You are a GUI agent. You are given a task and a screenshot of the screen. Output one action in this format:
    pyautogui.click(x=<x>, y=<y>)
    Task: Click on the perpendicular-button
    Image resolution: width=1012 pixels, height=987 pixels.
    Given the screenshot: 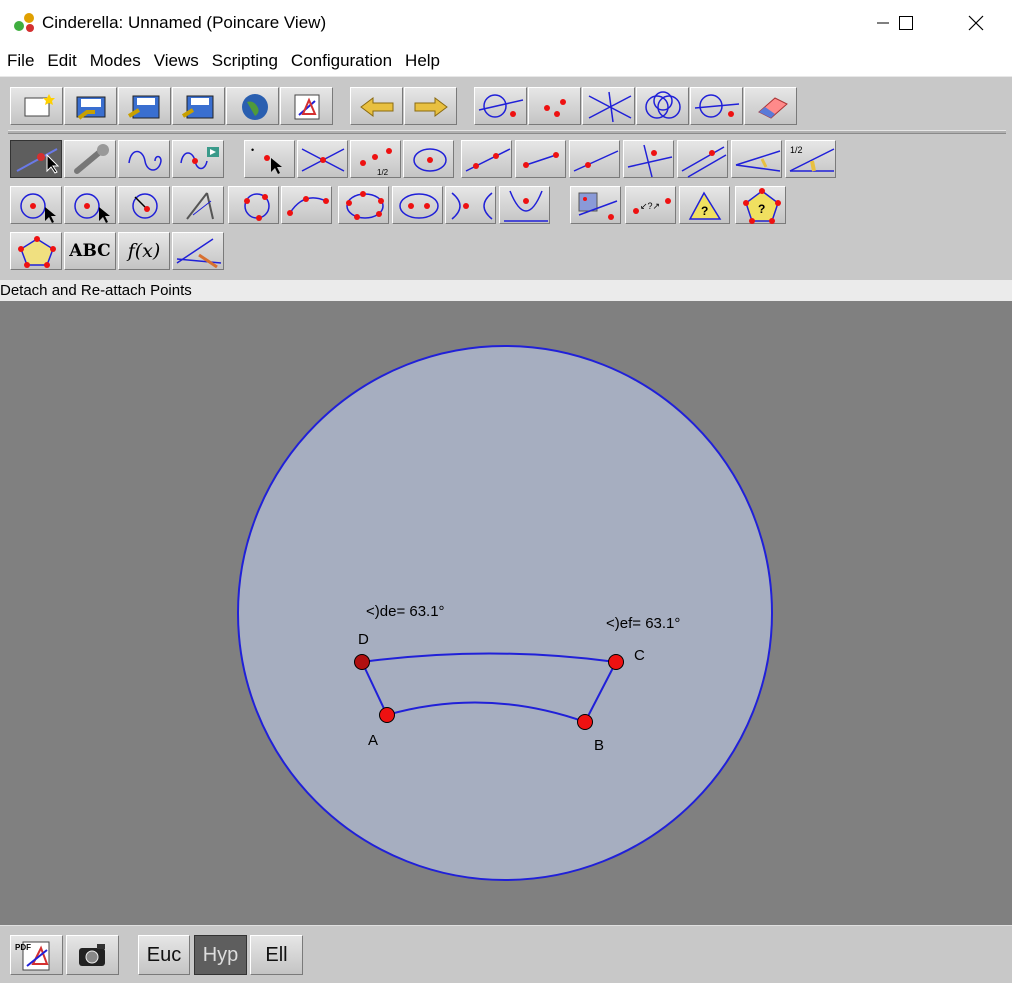 What is the action you would take?
    pyautogui.click(x=648, y=159)
    